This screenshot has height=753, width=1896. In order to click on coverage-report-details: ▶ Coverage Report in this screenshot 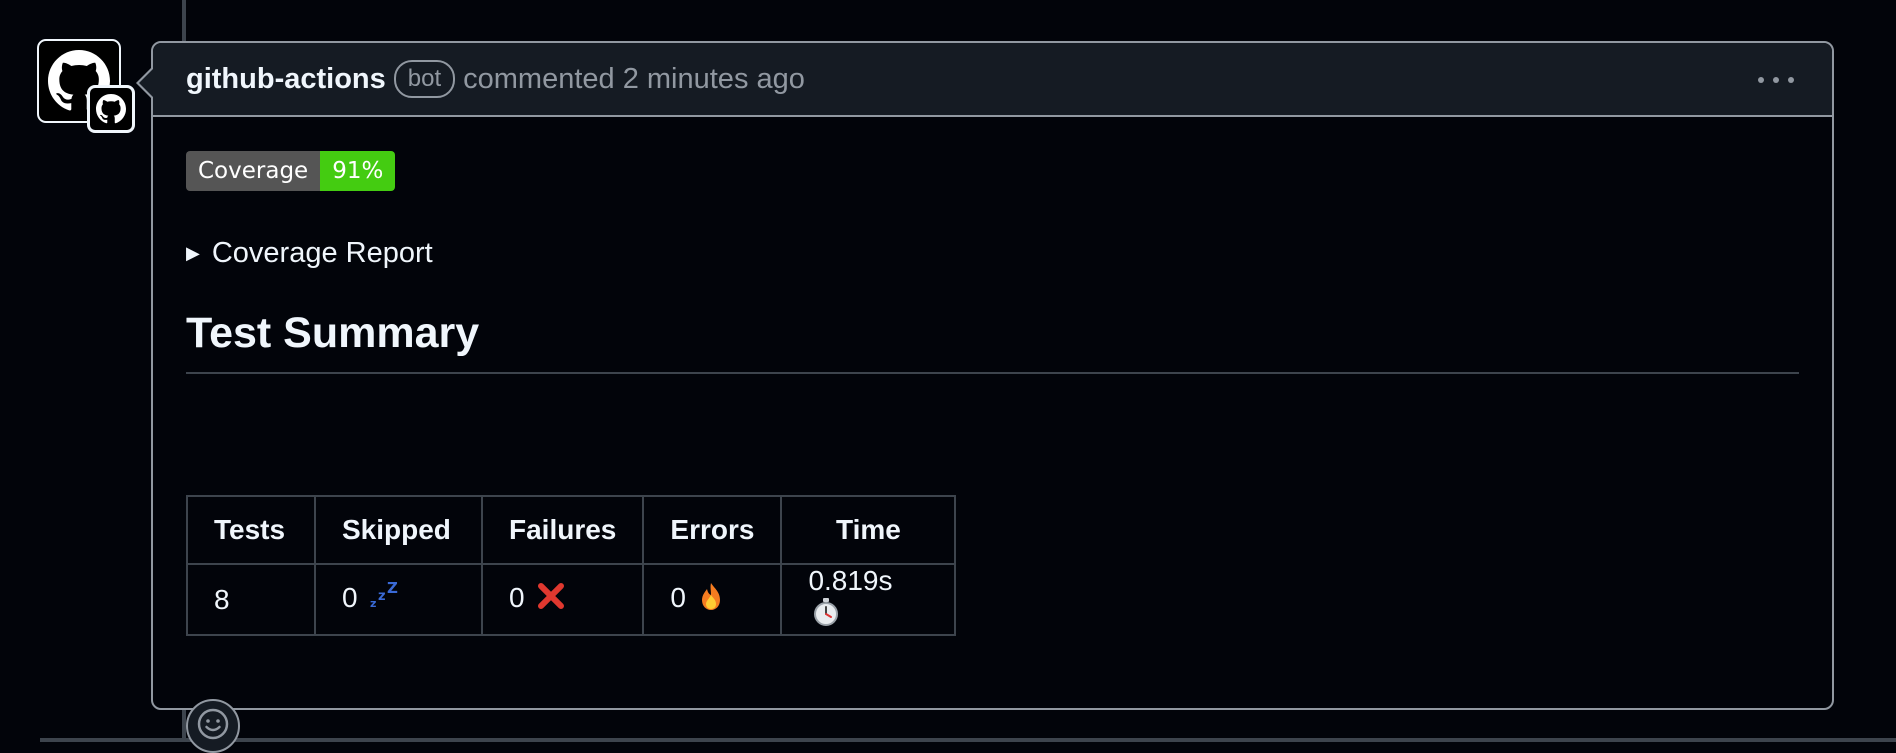, I will do `click(309, 253)`.